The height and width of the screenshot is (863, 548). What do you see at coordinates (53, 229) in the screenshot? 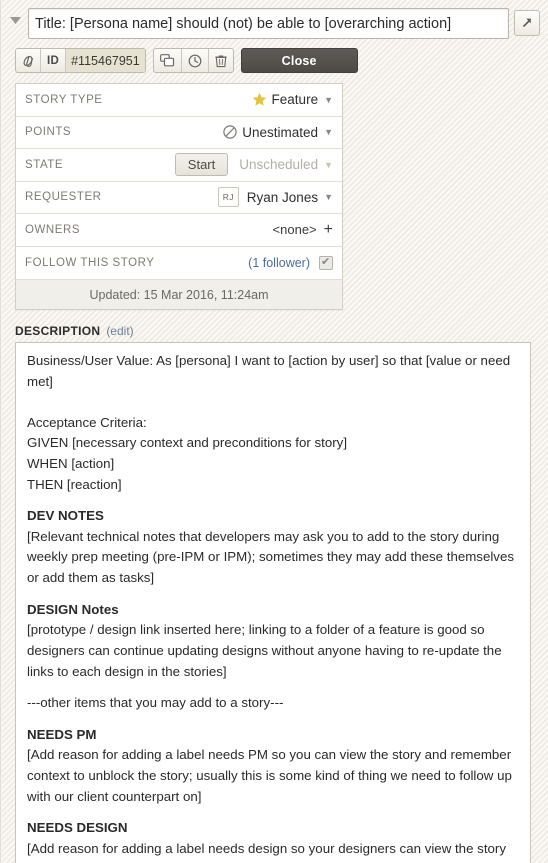
I see `meta-label: OWNERS` at bounding box center [53, 229].